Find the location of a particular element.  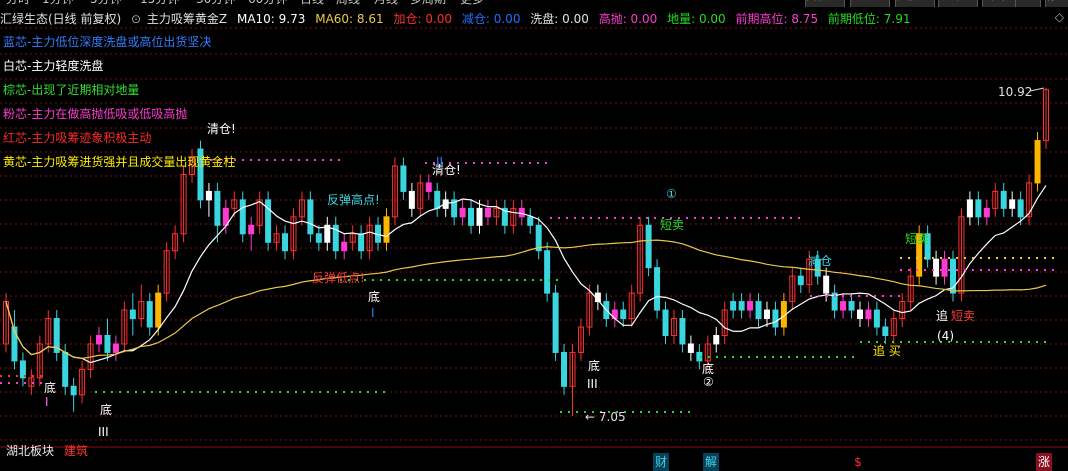

badge-finance: 财 is located at coordinates (661, 462).